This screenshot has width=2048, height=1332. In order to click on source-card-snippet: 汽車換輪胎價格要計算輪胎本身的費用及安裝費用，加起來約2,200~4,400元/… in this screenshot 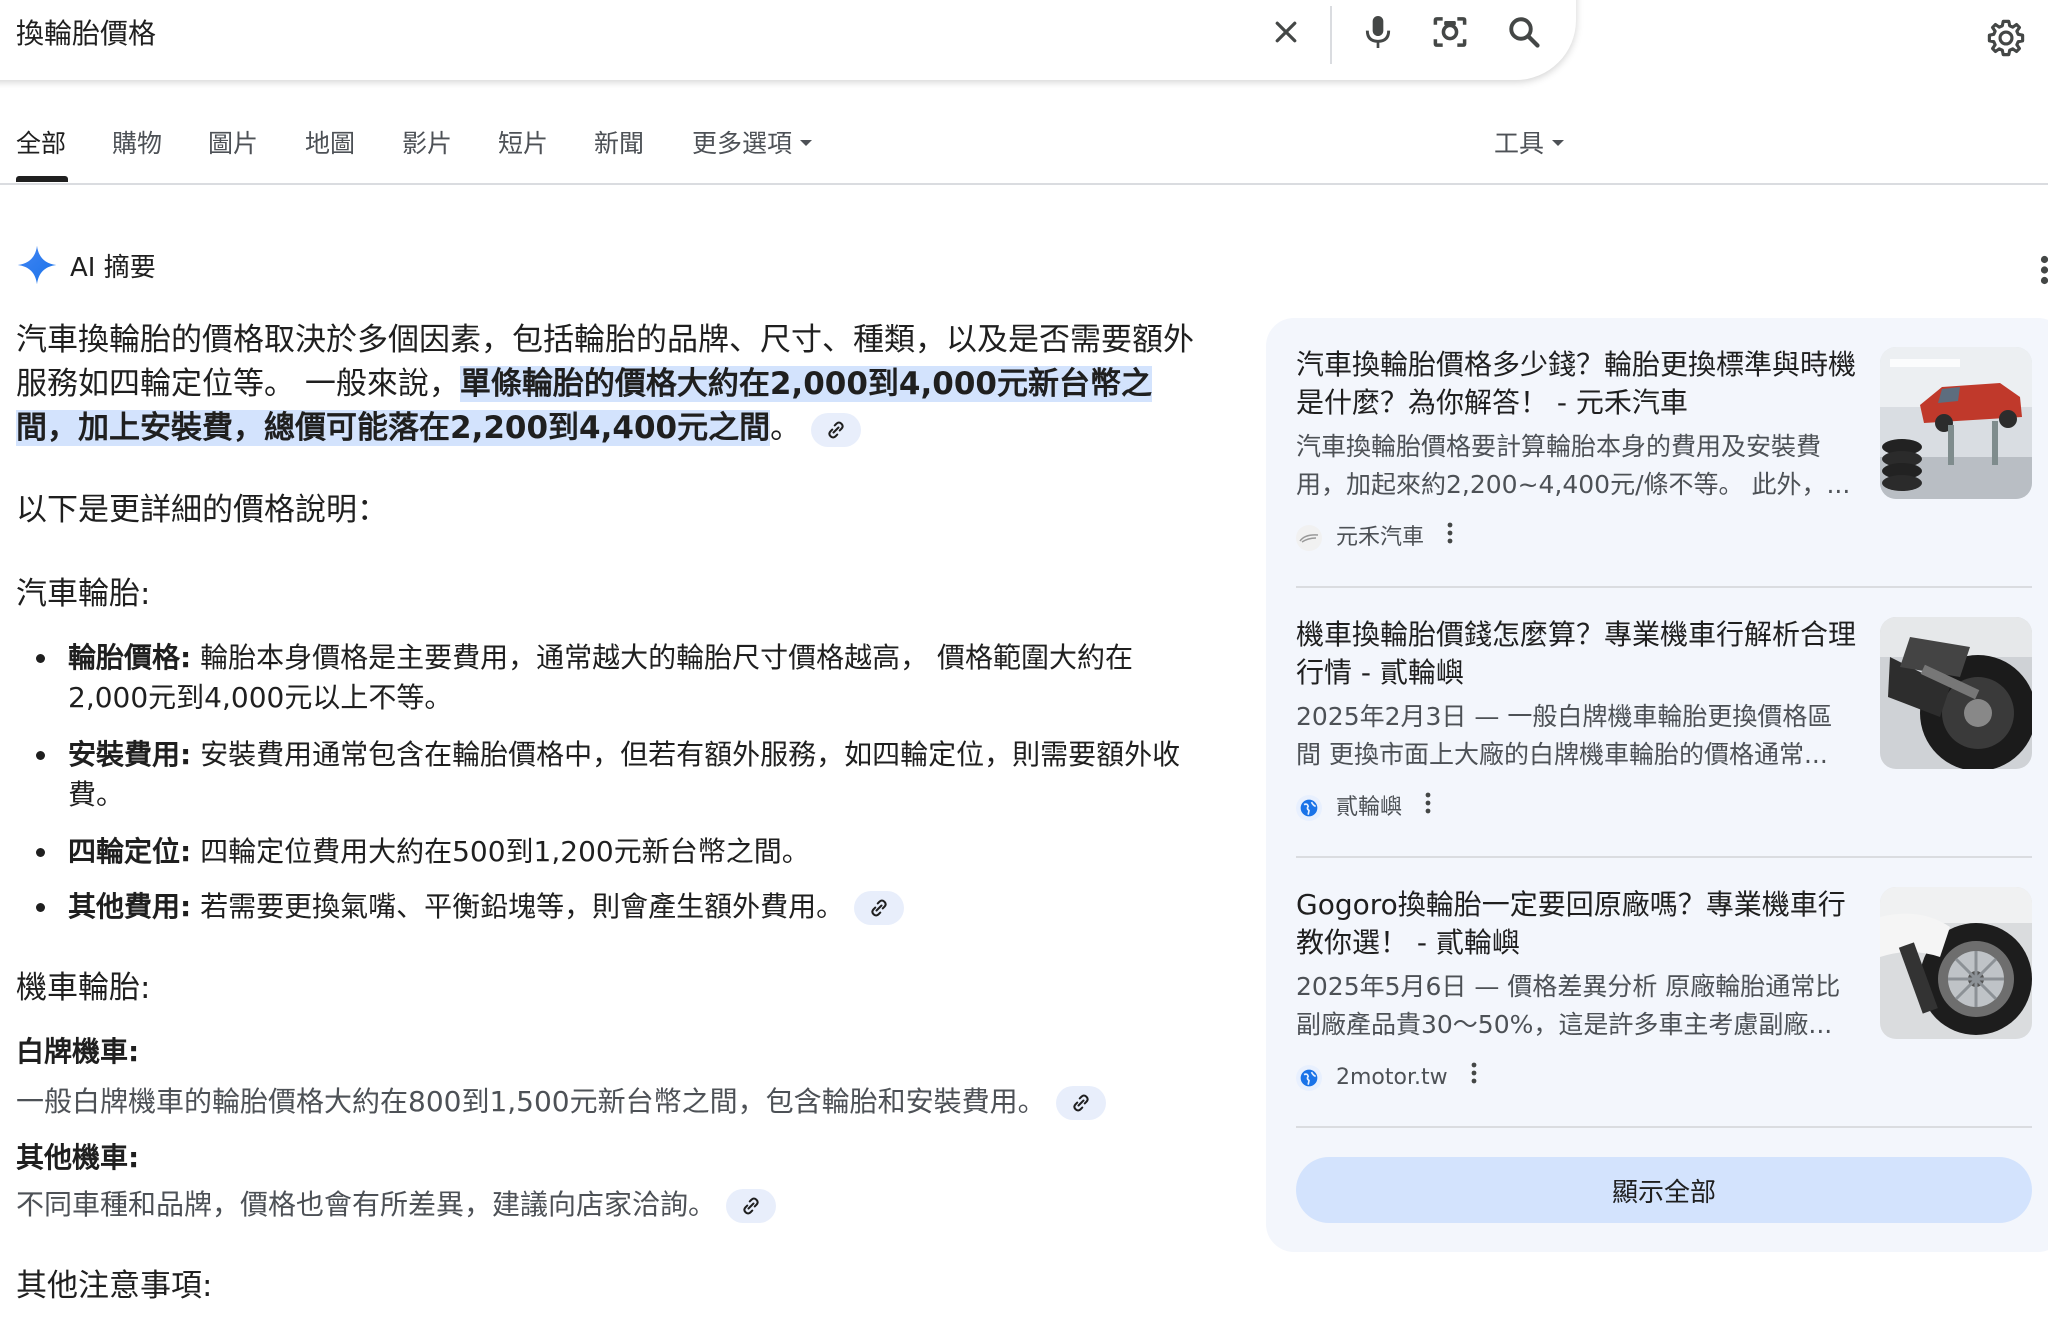, I will do `click(1573, 465)`.